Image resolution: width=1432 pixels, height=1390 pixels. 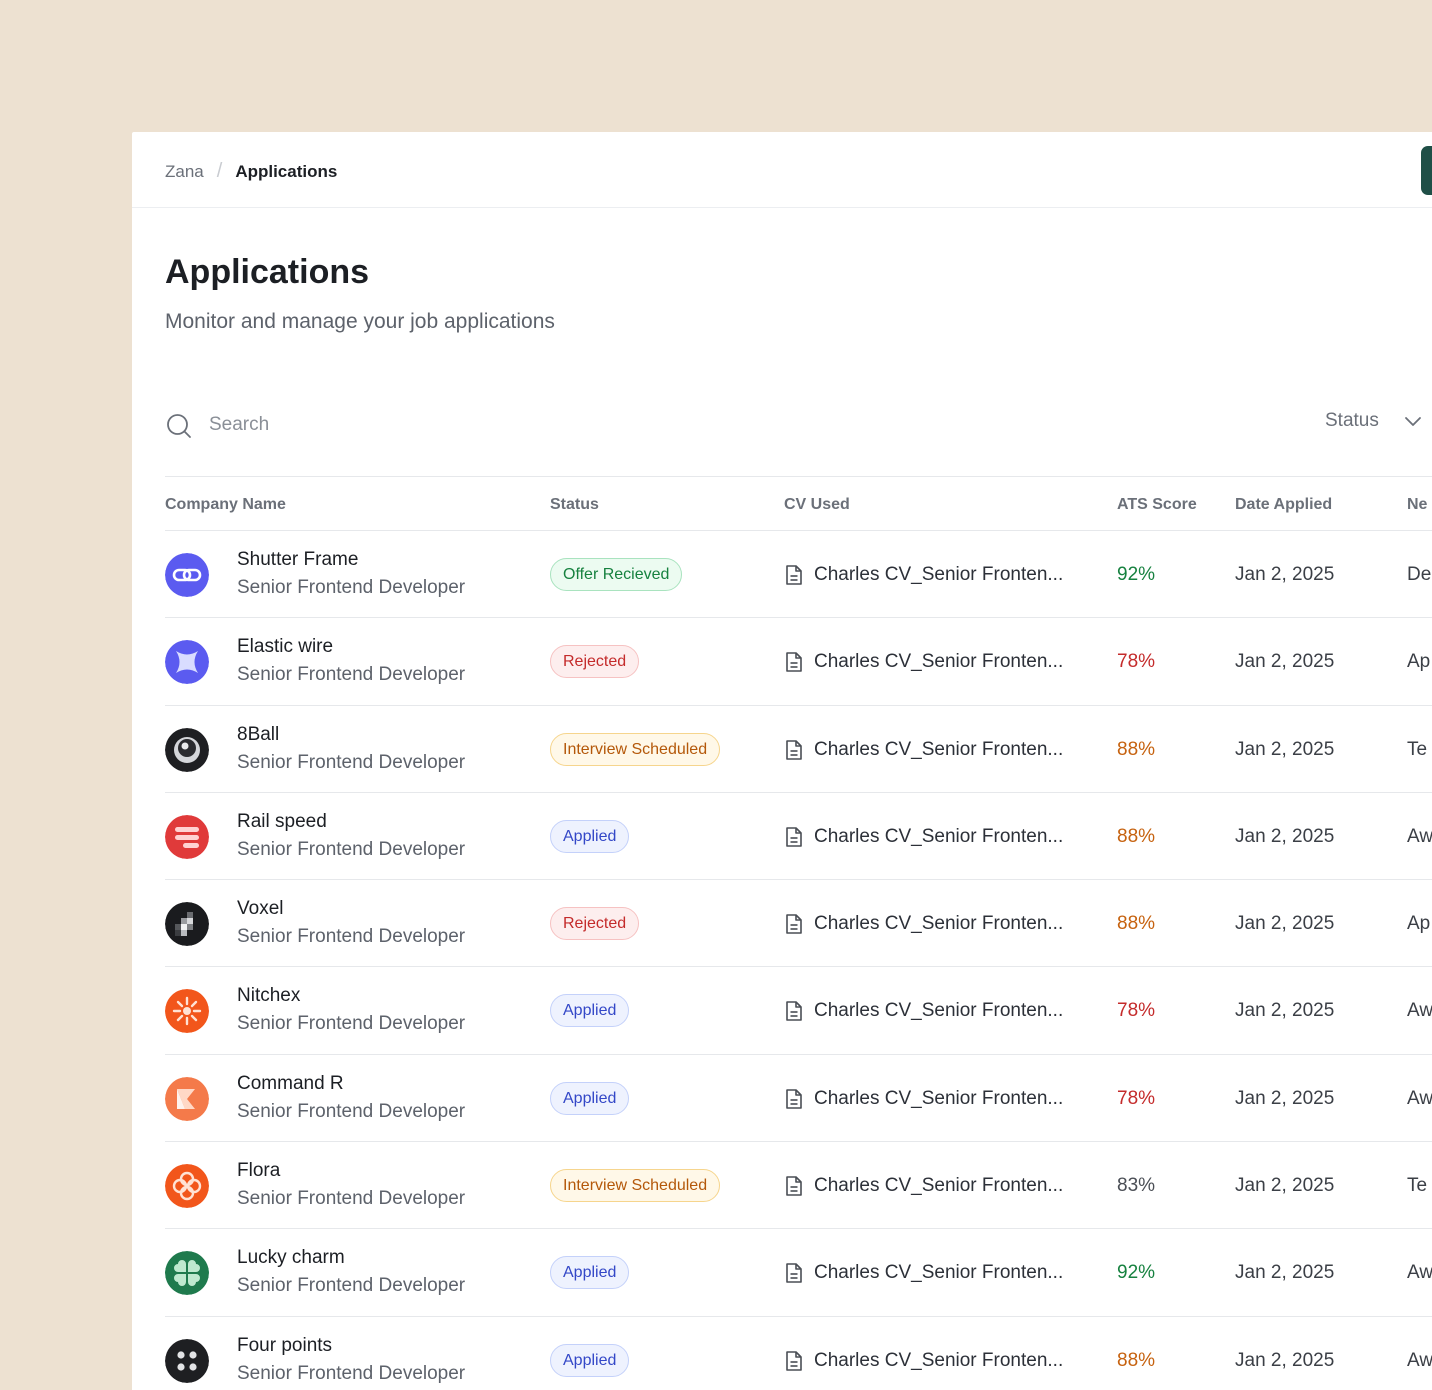 I want to click on company-name: 8Ball, so click(x=258, y=734).